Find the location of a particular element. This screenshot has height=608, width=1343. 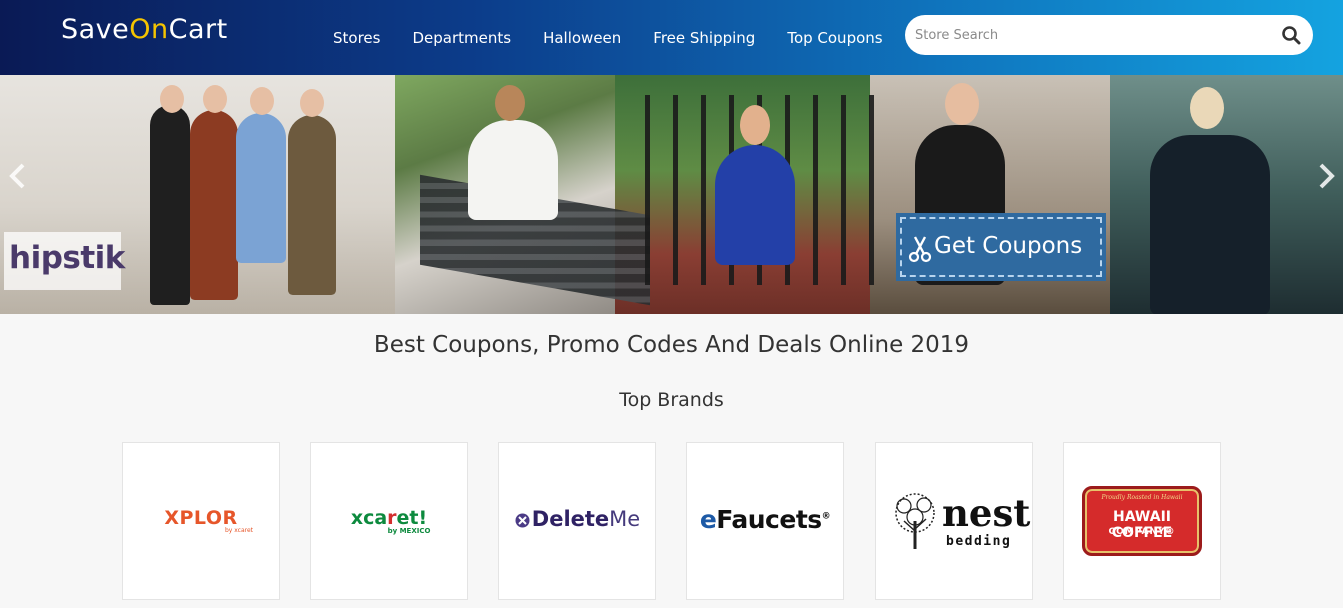

site-logo: SaveOnCart is located at coordinates (144, 29).